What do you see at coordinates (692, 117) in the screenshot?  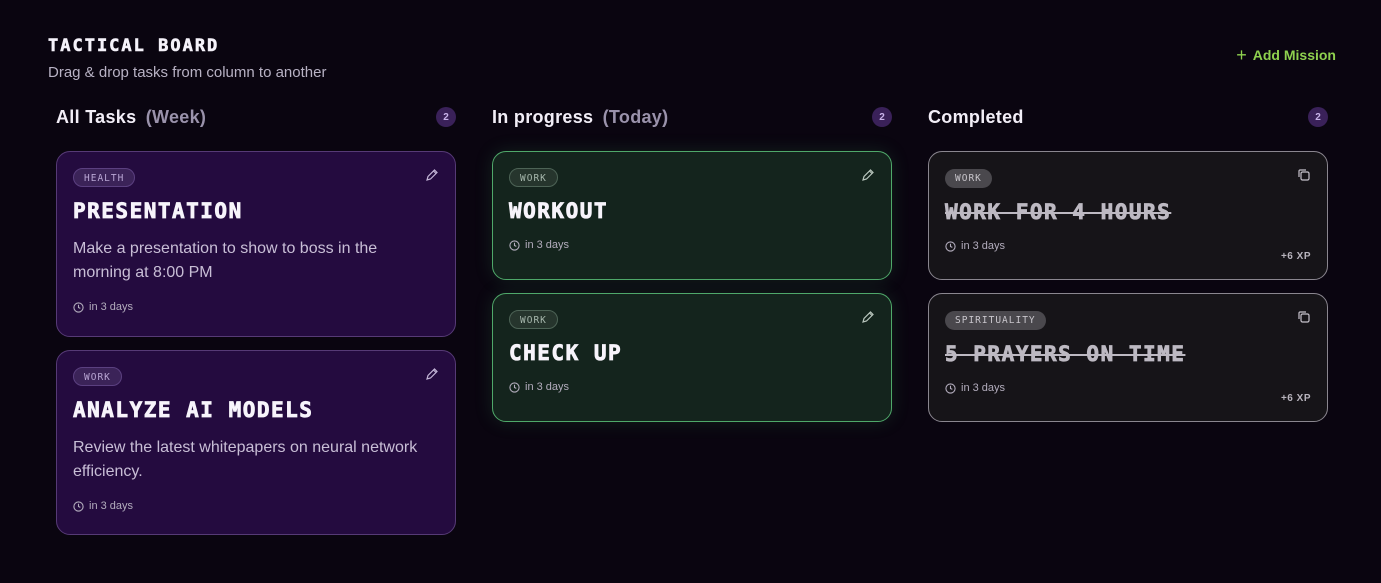 I see `column-header: In progress (Today) 2` at bounding box center [692, 117].